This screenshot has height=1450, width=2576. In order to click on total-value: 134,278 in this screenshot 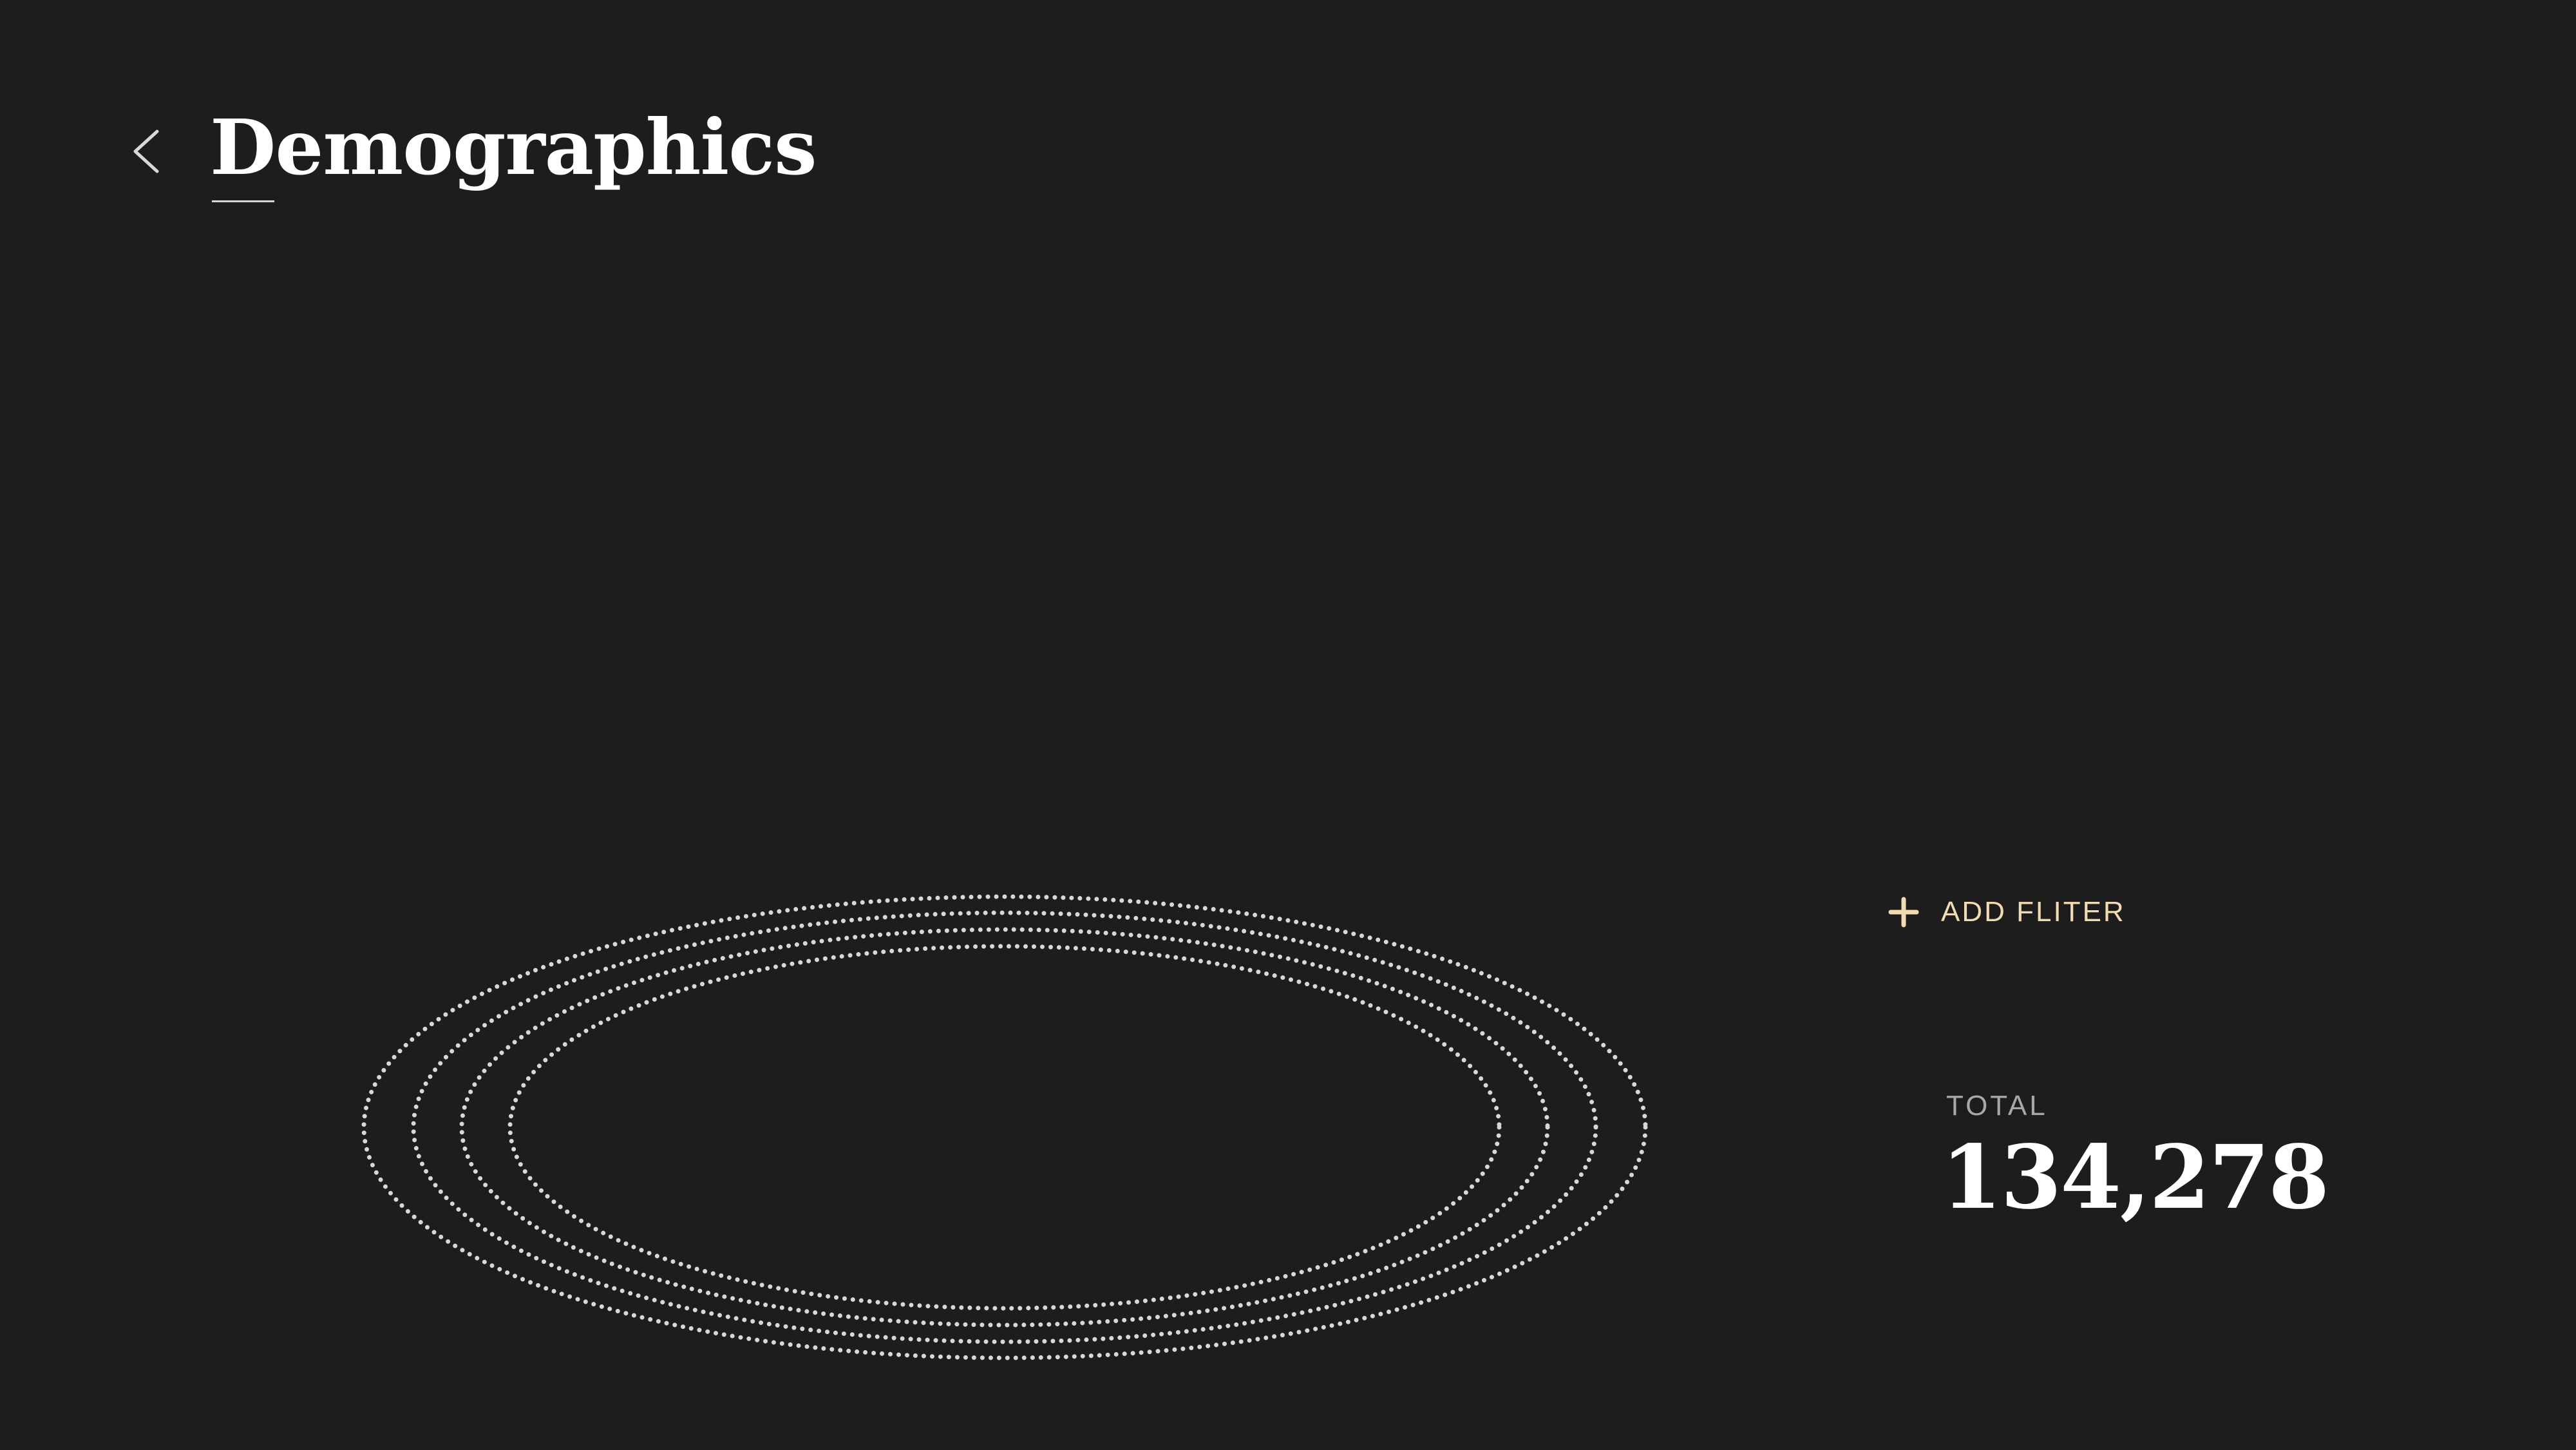, I will do `click(2135, 1177)`.